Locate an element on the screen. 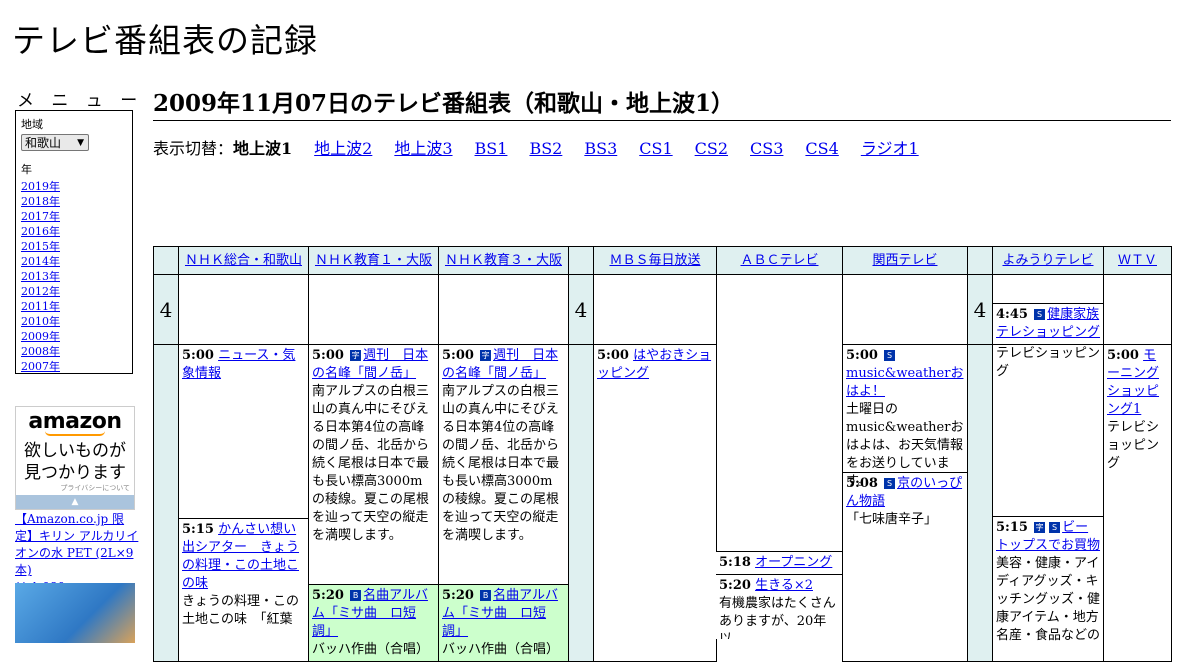  channel-header: ＮＨＫ教育１・大阪 is located at coordinates (373, 260).